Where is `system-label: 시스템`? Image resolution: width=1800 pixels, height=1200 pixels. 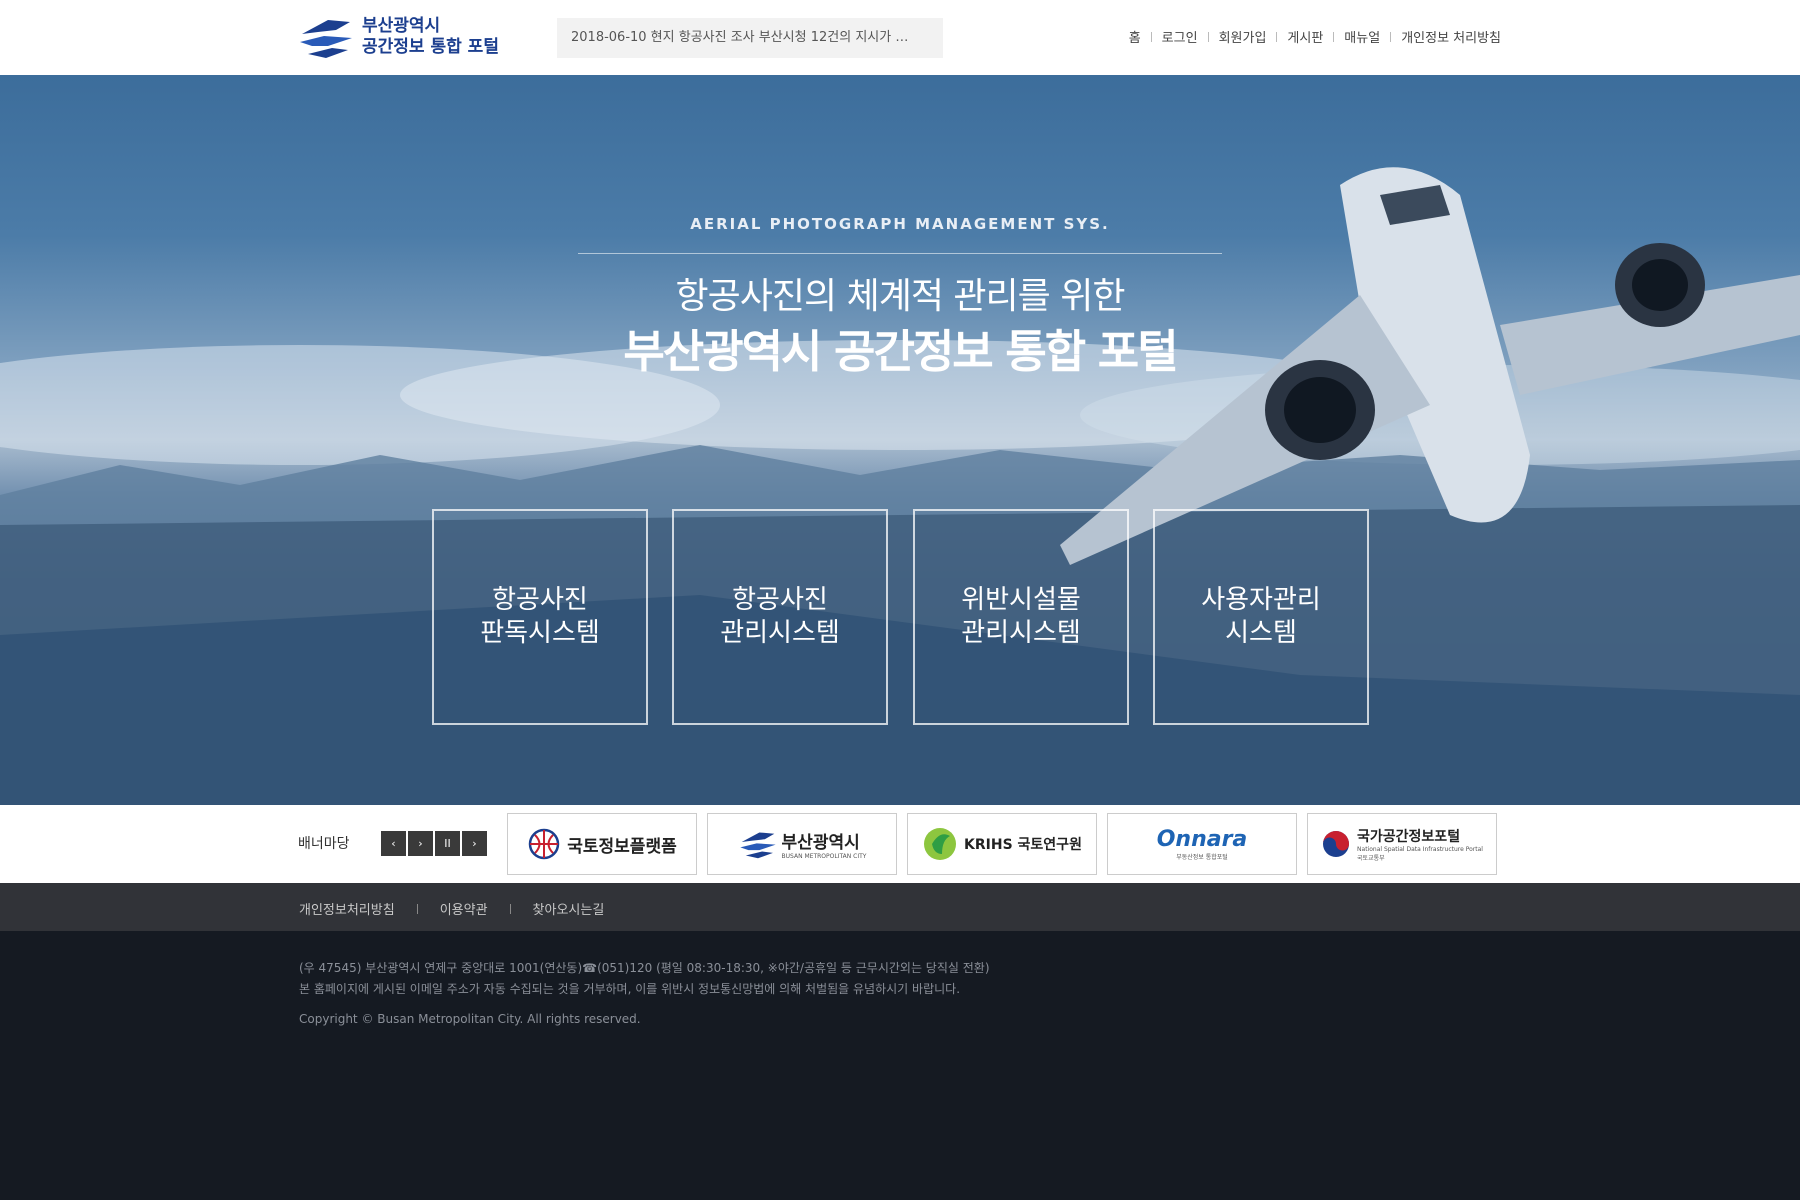 system-label: 시스템 is located at coordinates (1261, 633).